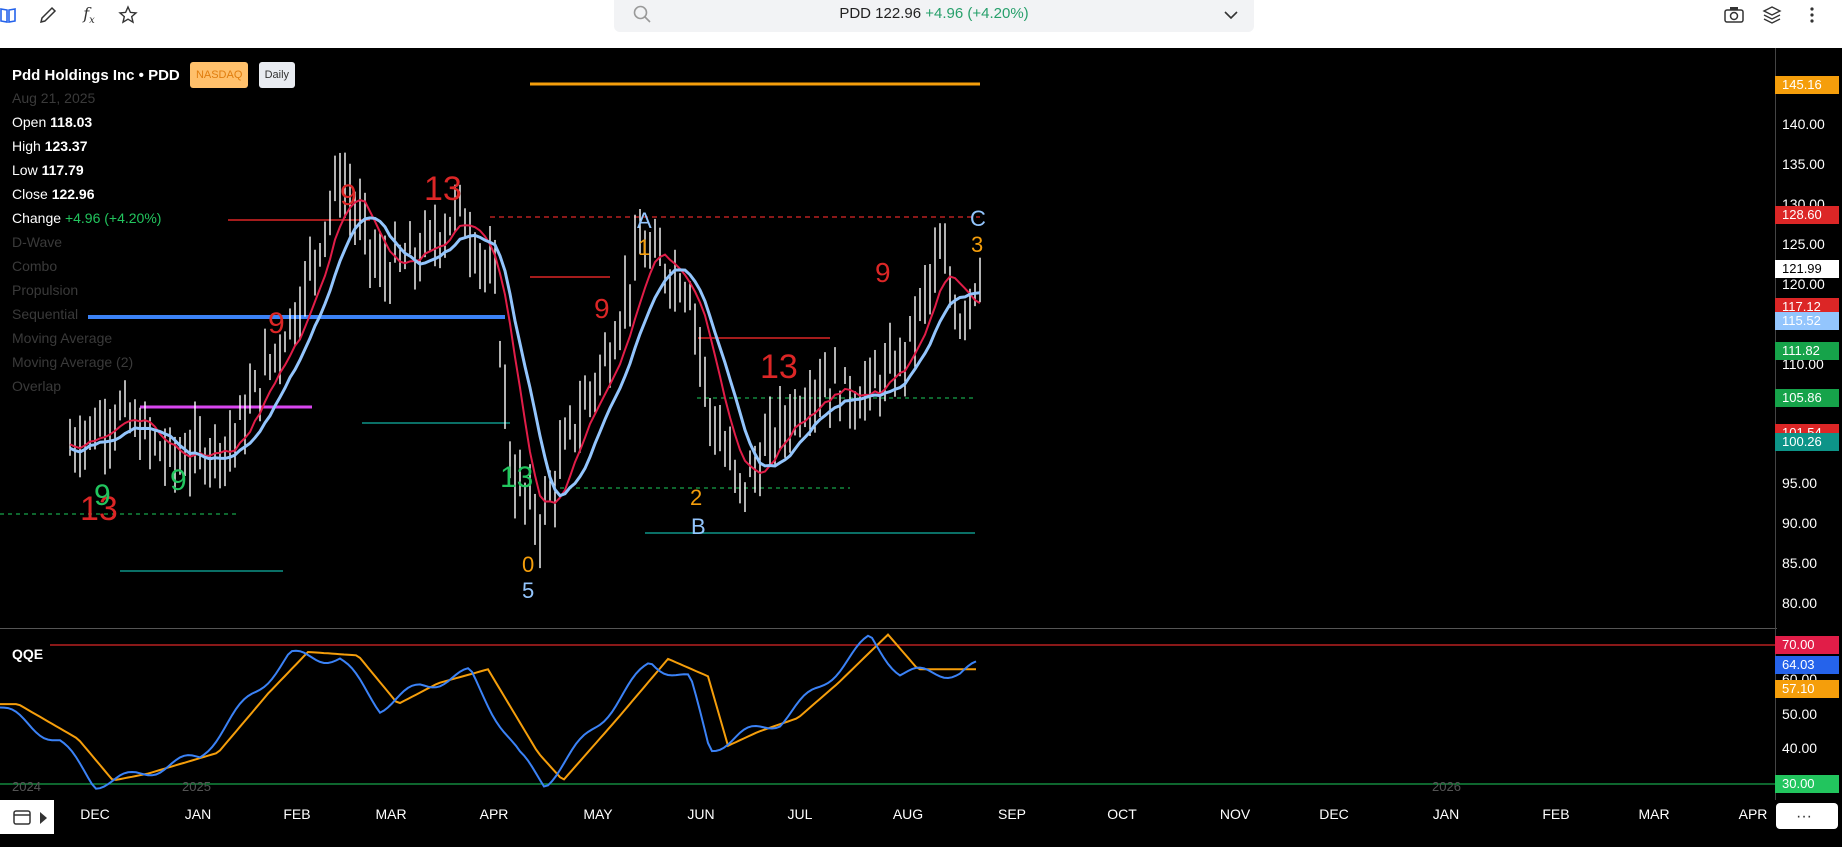 The height and width of the screenshot is (847, 1842). Describe the element at coordinates (888, 628) in the screenshot. I see `pane-separator` at that location.